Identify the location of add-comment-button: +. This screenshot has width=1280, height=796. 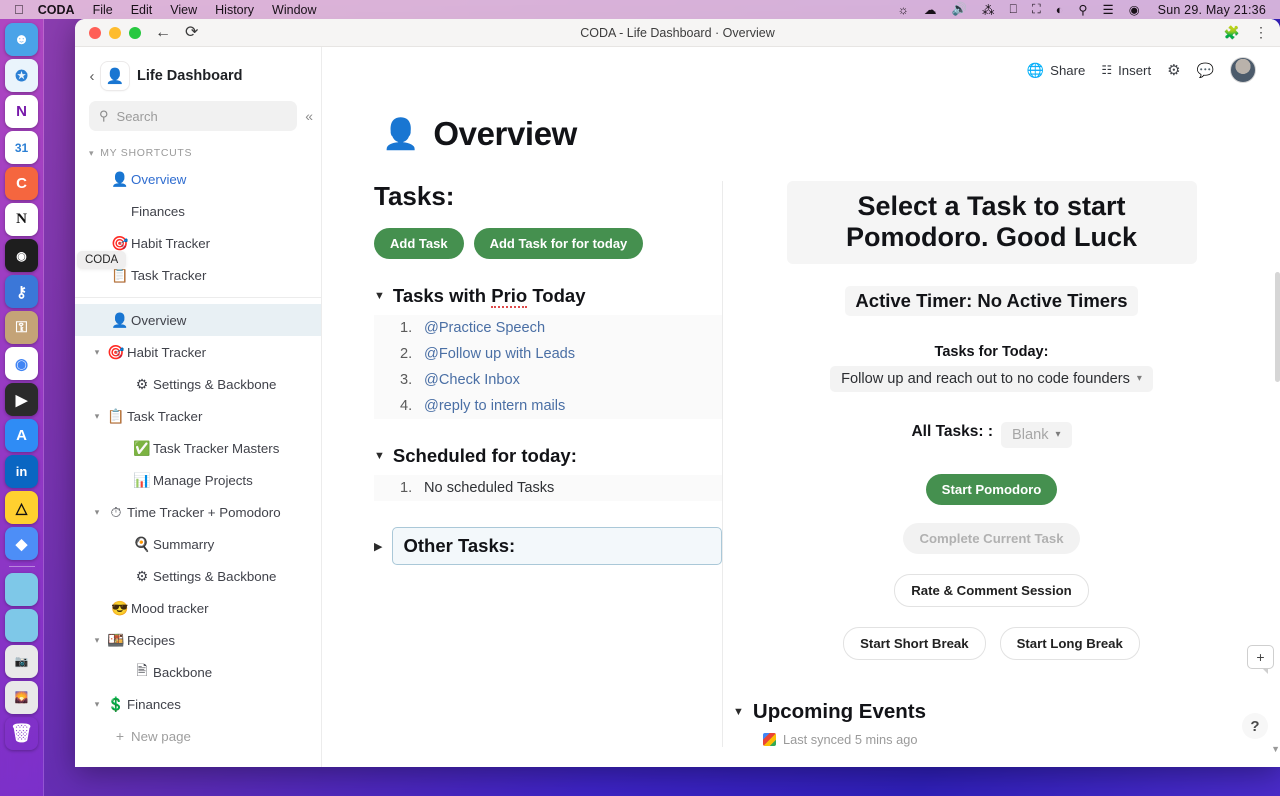
(1260, 659).